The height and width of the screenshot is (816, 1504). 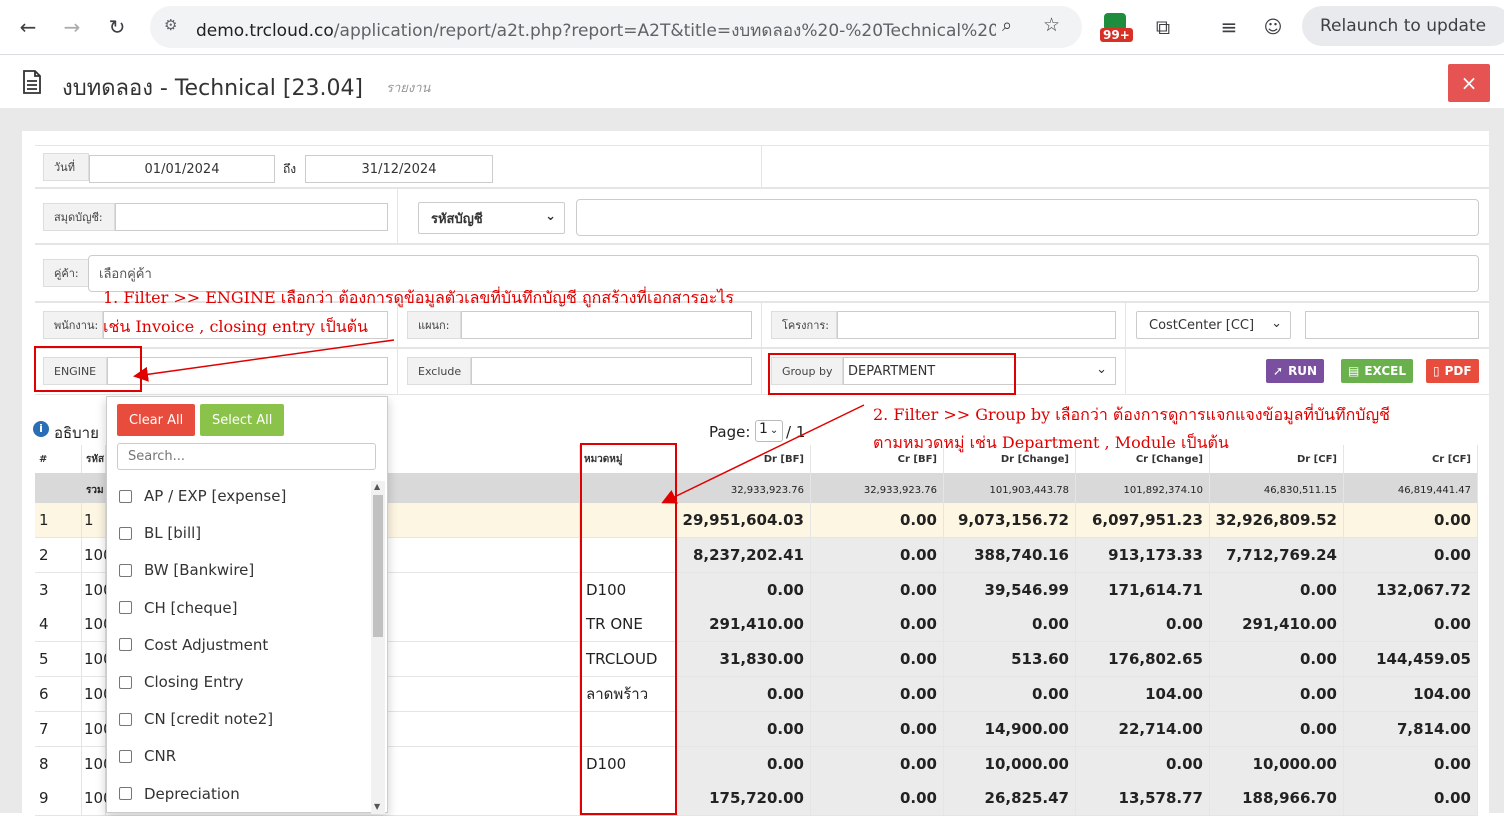 I want to click on arrow-to-engine, so click(x=264, y=360).